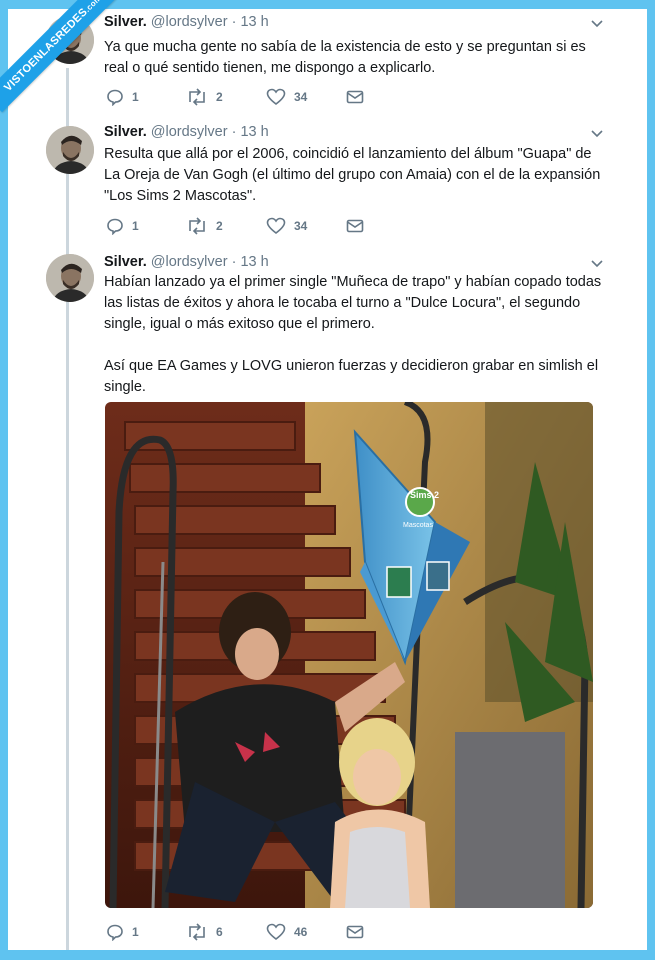 This screenshot has height=960, width=655. What do you see at coordinates (418, 525) in the screenshot?
I see `plumbob-sublabel: Mascotas` at bounding box center [418, 525].